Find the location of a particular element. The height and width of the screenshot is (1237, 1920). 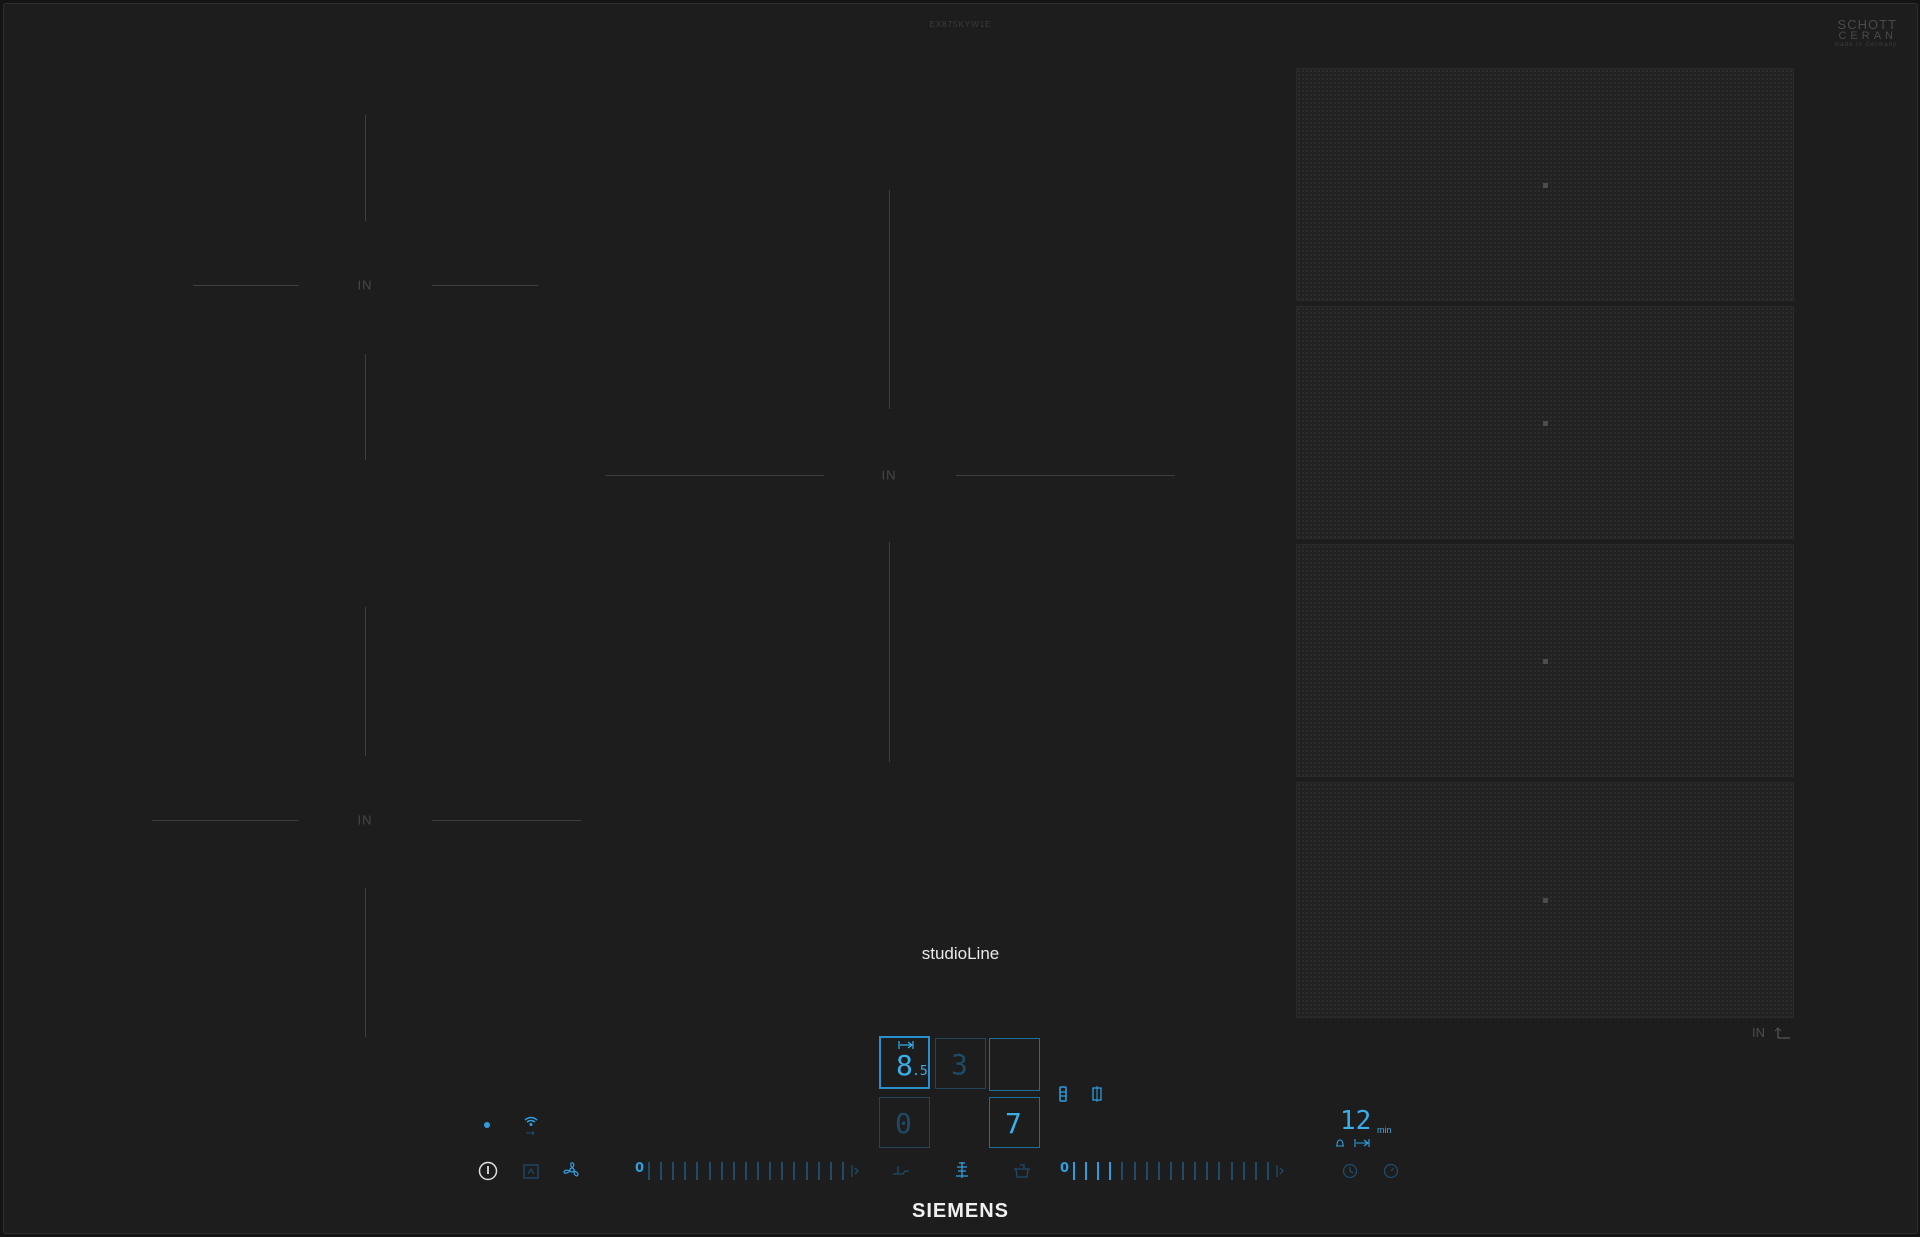

model-number: EX875KYW1E is located at coordinates (960, 24).